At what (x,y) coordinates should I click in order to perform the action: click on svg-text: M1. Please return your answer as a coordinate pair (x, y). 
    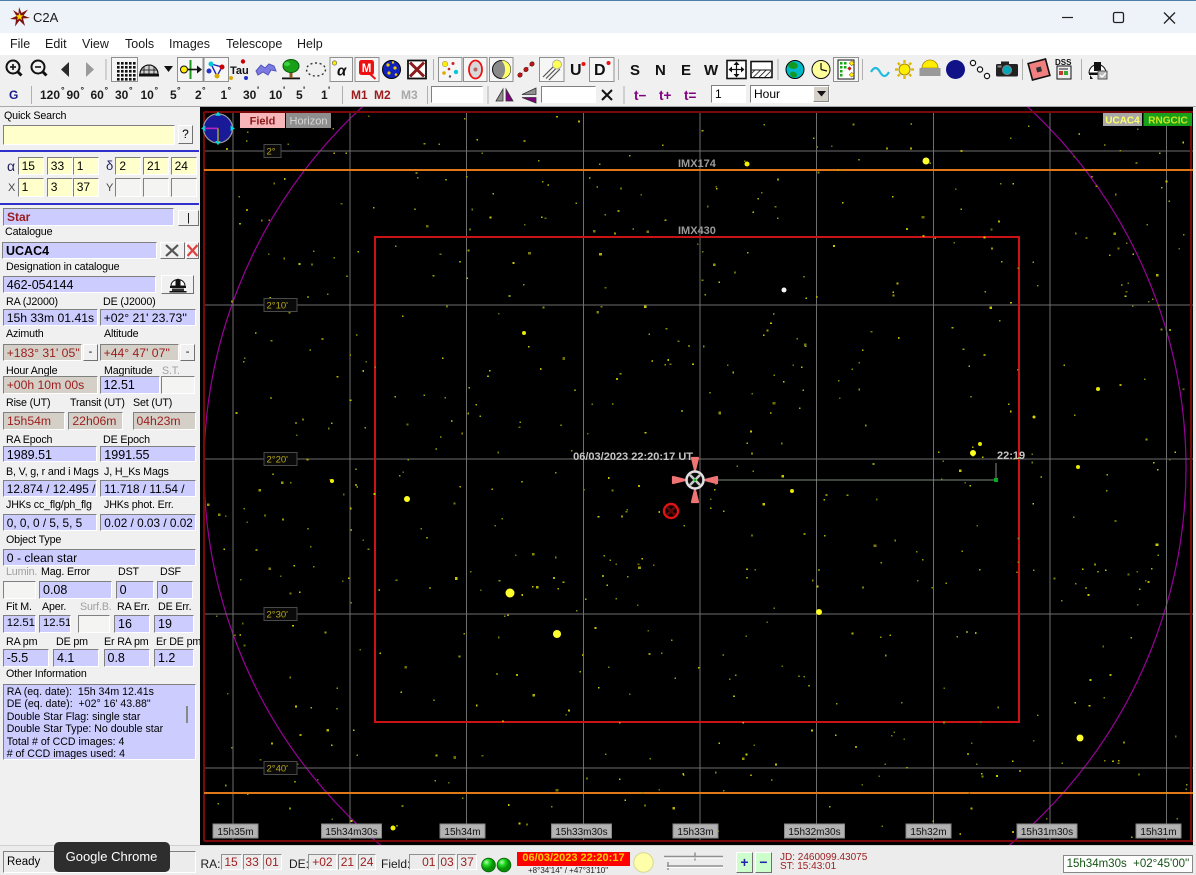
    Looking at the image, I should click on (359, 95).